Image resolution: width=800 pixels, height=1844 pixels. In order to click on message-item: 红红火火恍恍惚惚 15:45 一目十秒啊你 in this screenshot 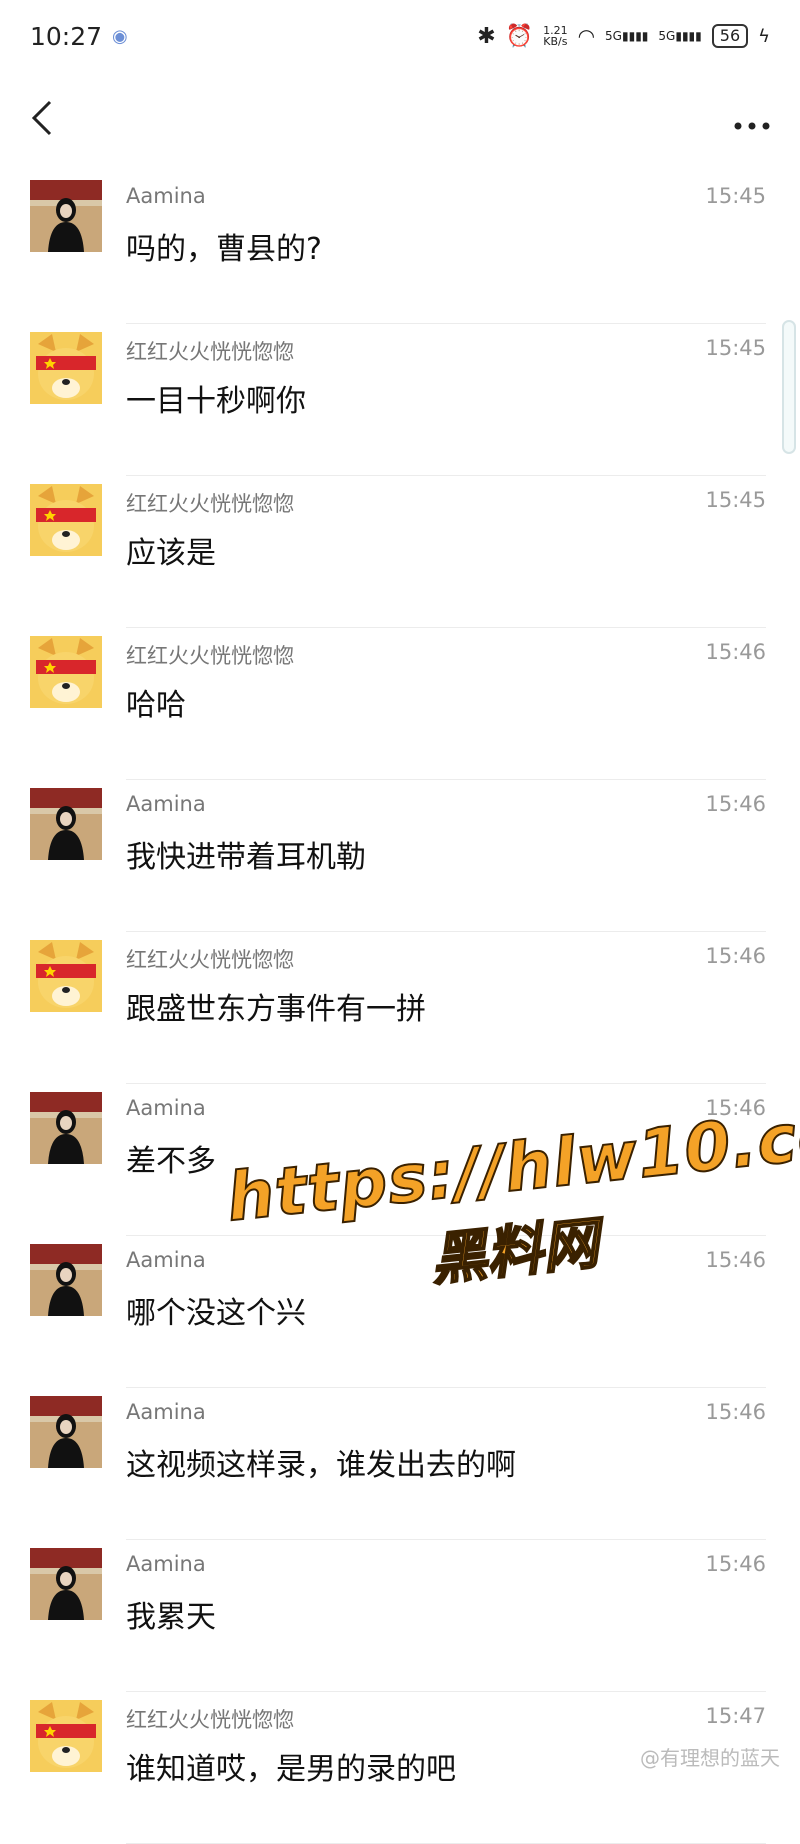, I will do `click(400, 400)`.